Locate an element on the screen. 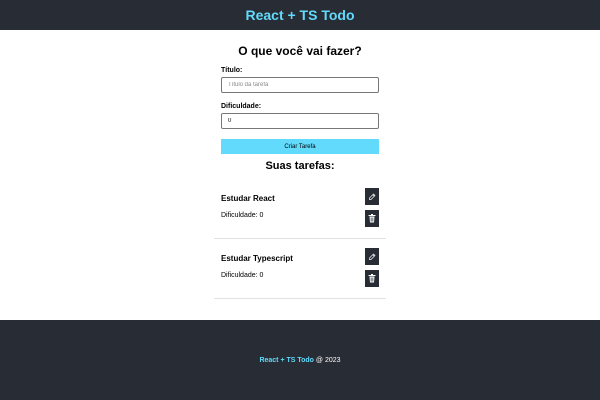 The image size is (600, 400). app-title: React + TS Todo is located at coordinates (300, 15).